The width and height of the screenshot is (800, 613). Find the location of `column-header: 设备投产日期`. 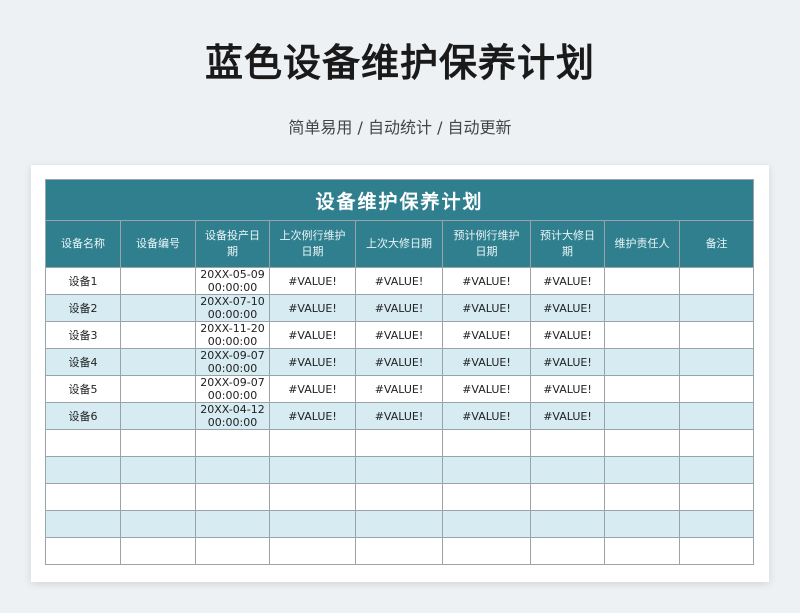

column-header: 设备投产日期 is located at coordinates (232, 244).